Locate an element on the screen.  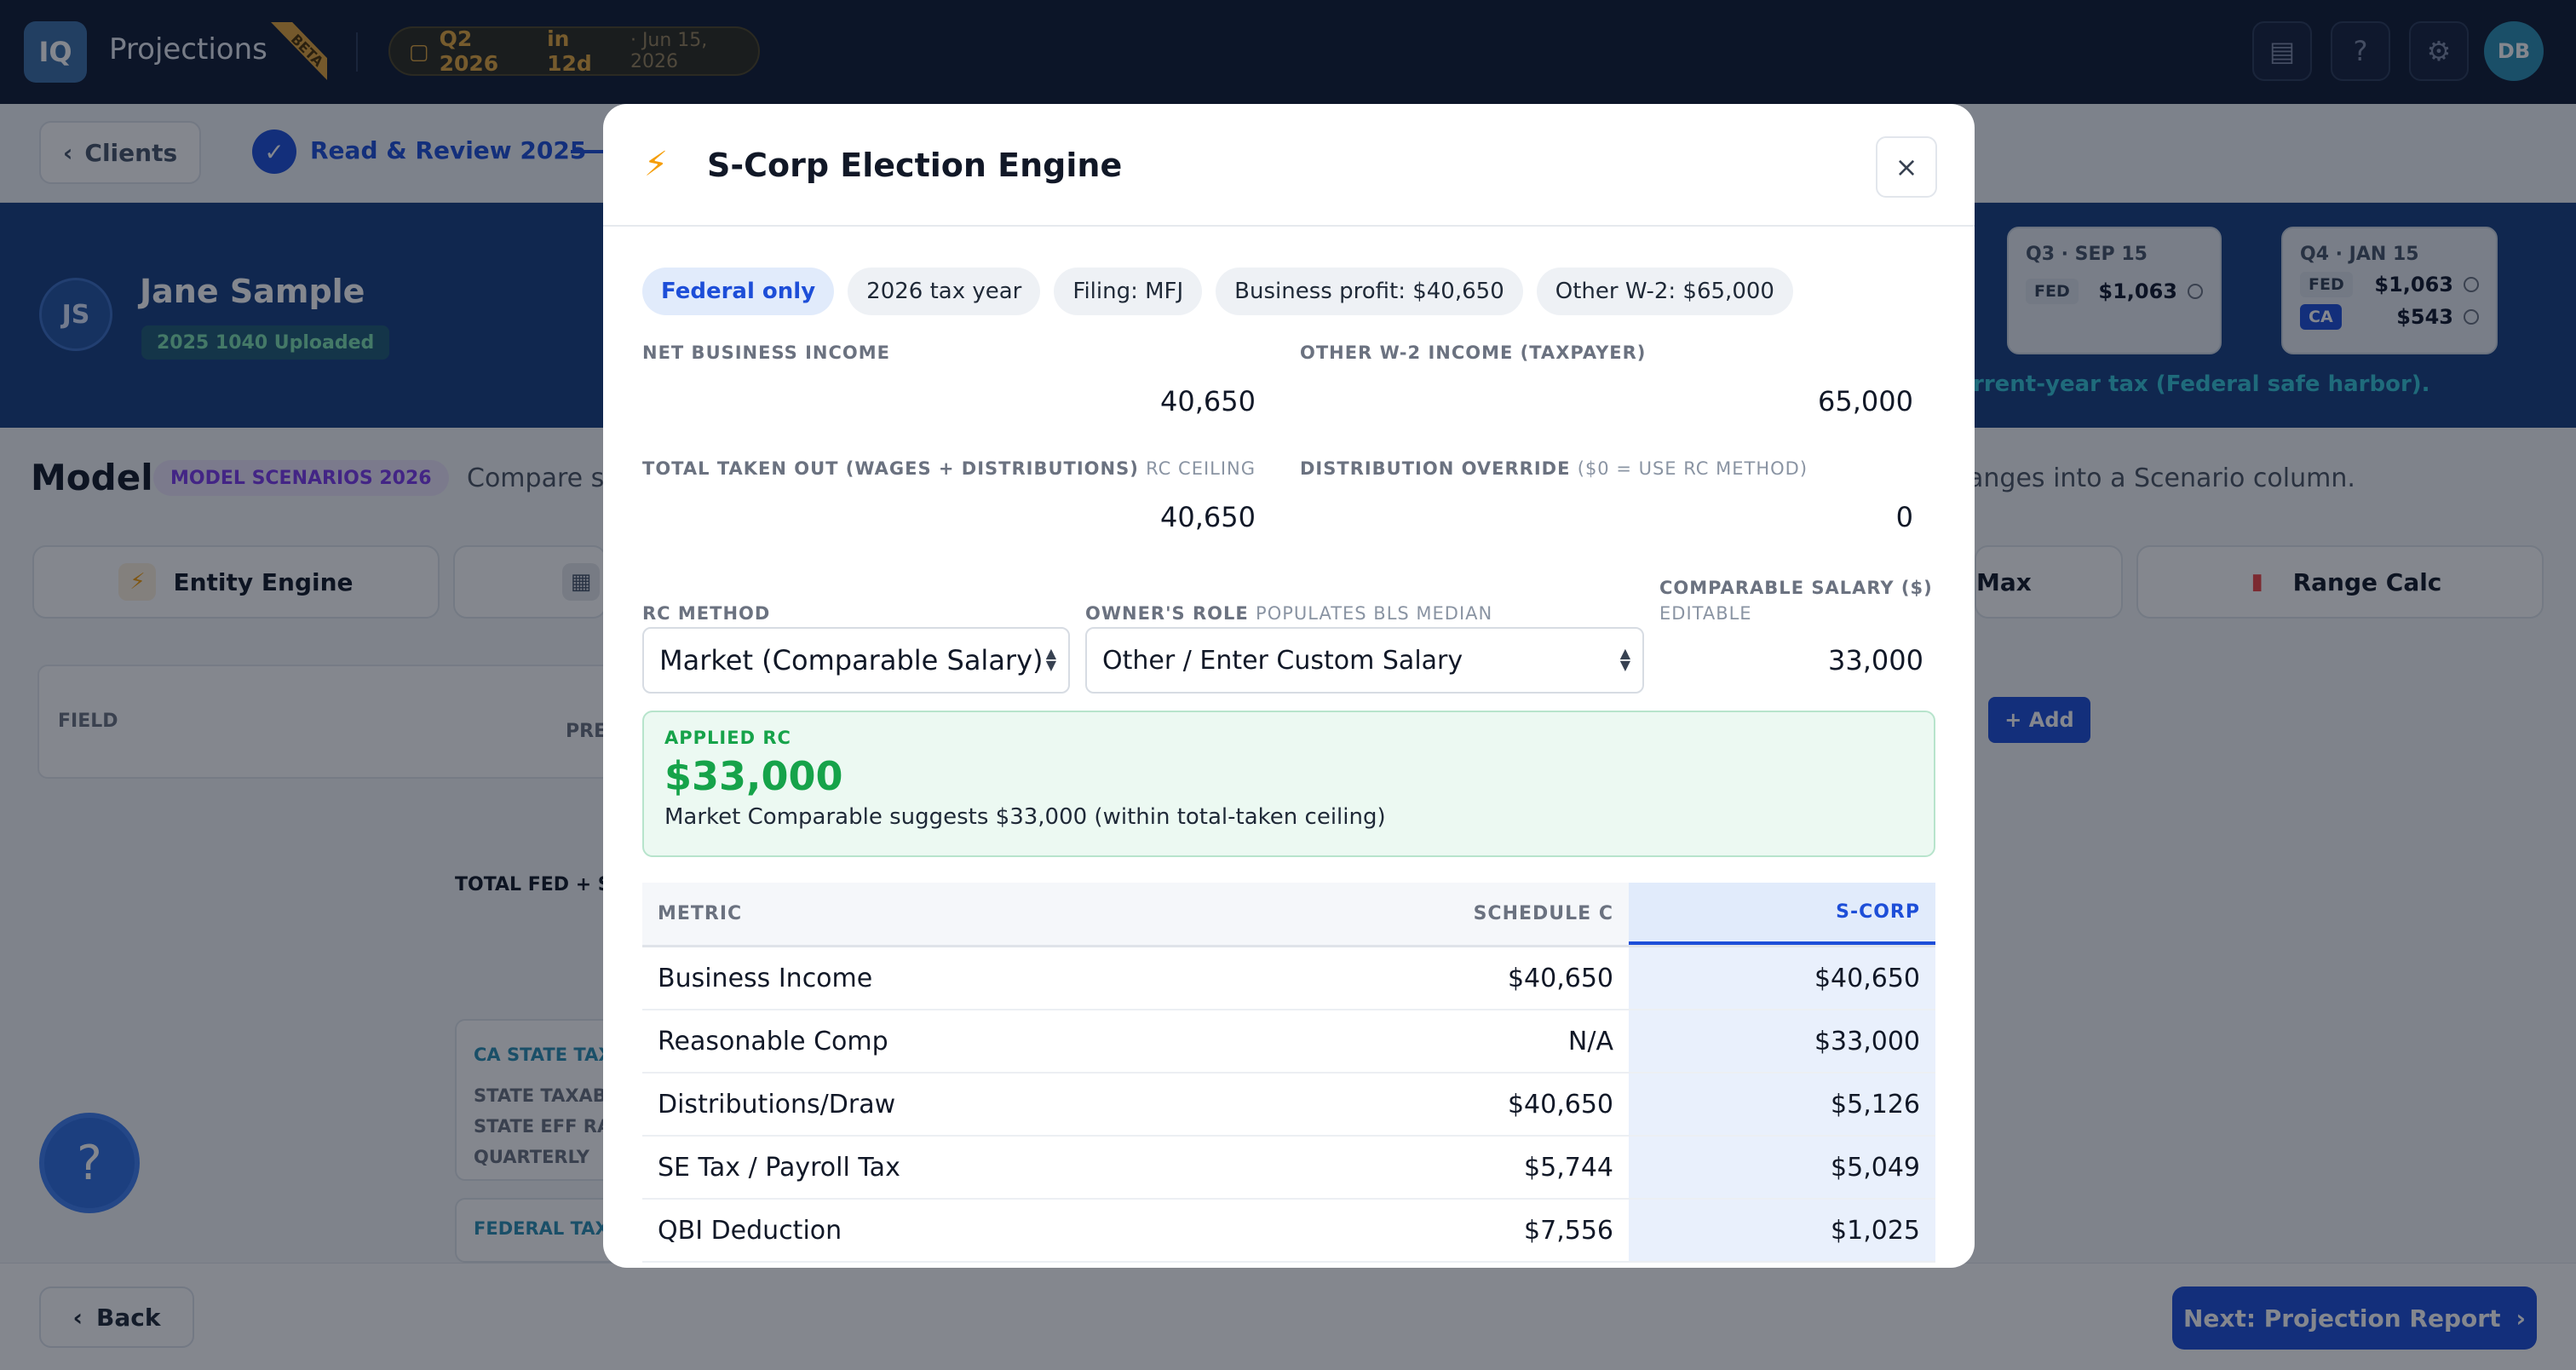
total-taken-input: 40,650 is located at coordinates (949, 517).